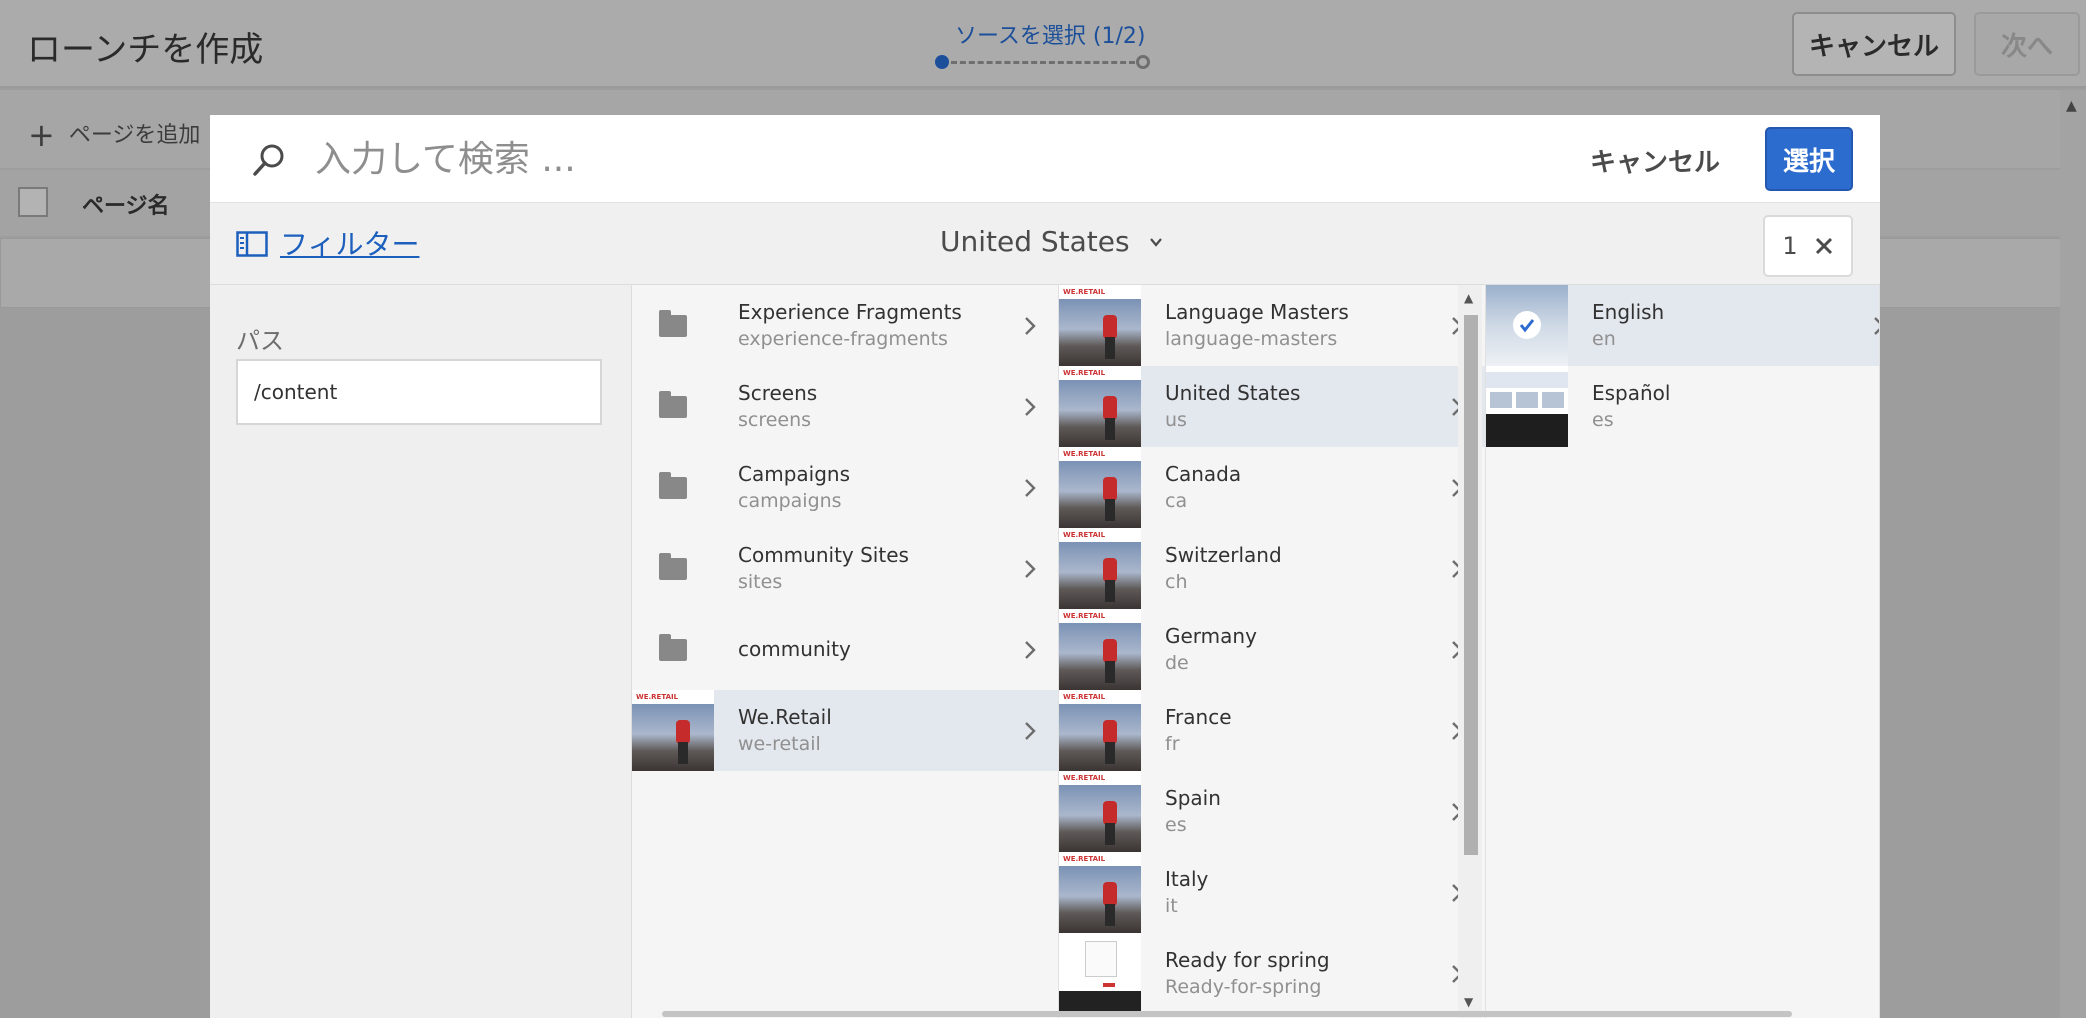 The width and height of the screenshot is (2086, 1018). What do you see at coordinates (845, 730) in the screenshot?
I see `list-item: WE.RETAIL We.Retail we-retail` at bounding box center [845, 730].